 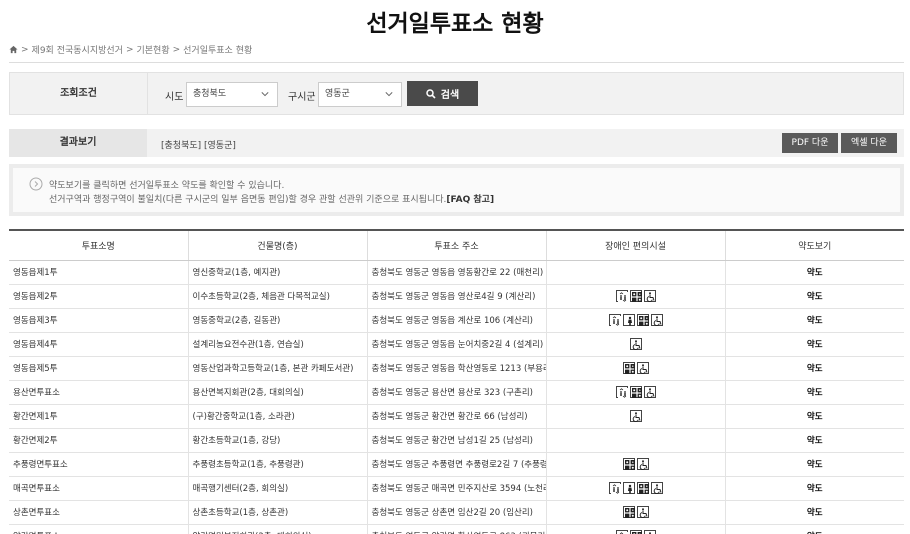 What do you see at coordinates (98, 392) in the screenshot?
I see `station-name: 용산면투표소` at bounding box center [98, 392].